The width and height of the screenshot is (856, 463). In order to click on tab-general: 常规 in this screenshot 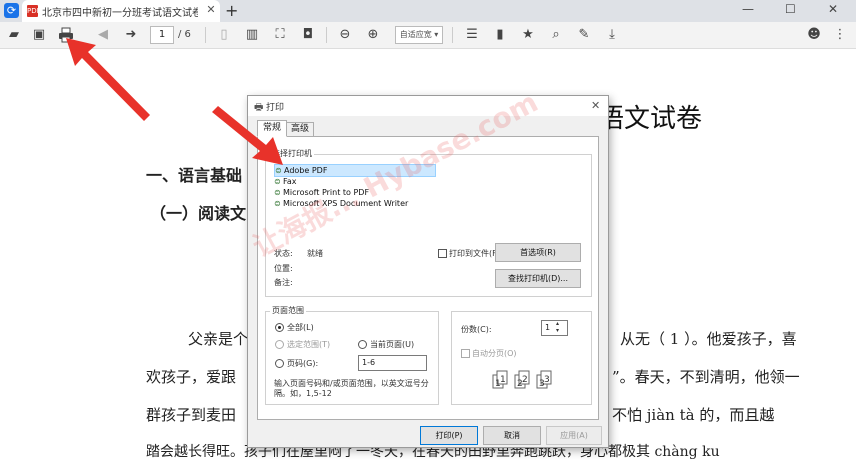, I will do `click(272, 128)`.